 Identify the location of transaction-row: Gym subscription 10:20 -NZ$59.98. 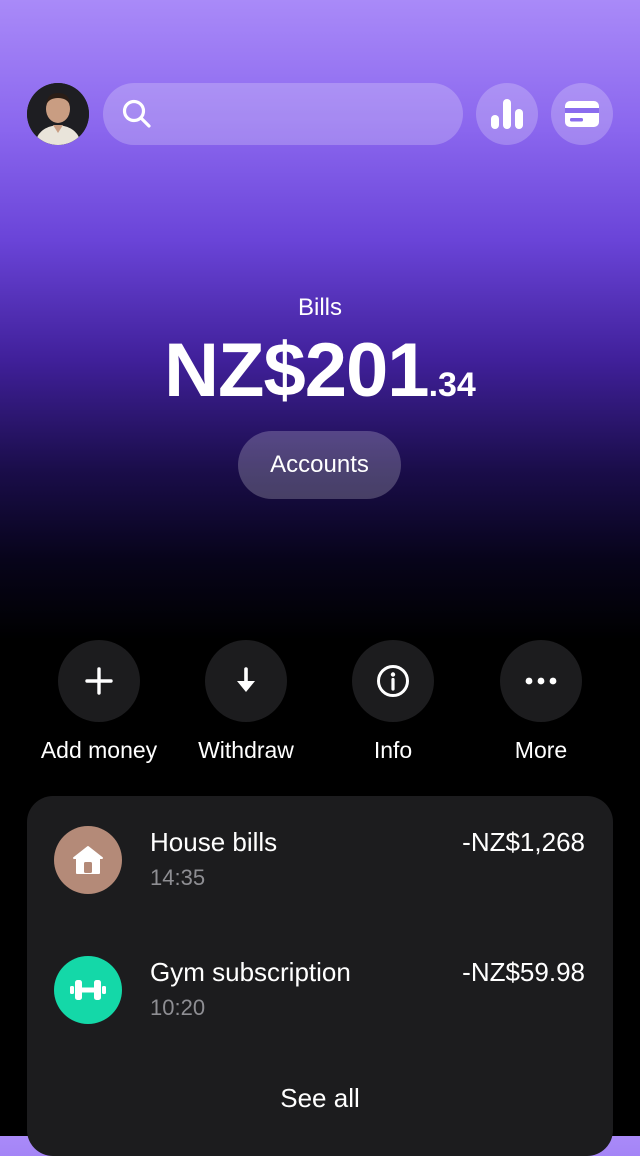
(320, 1006).